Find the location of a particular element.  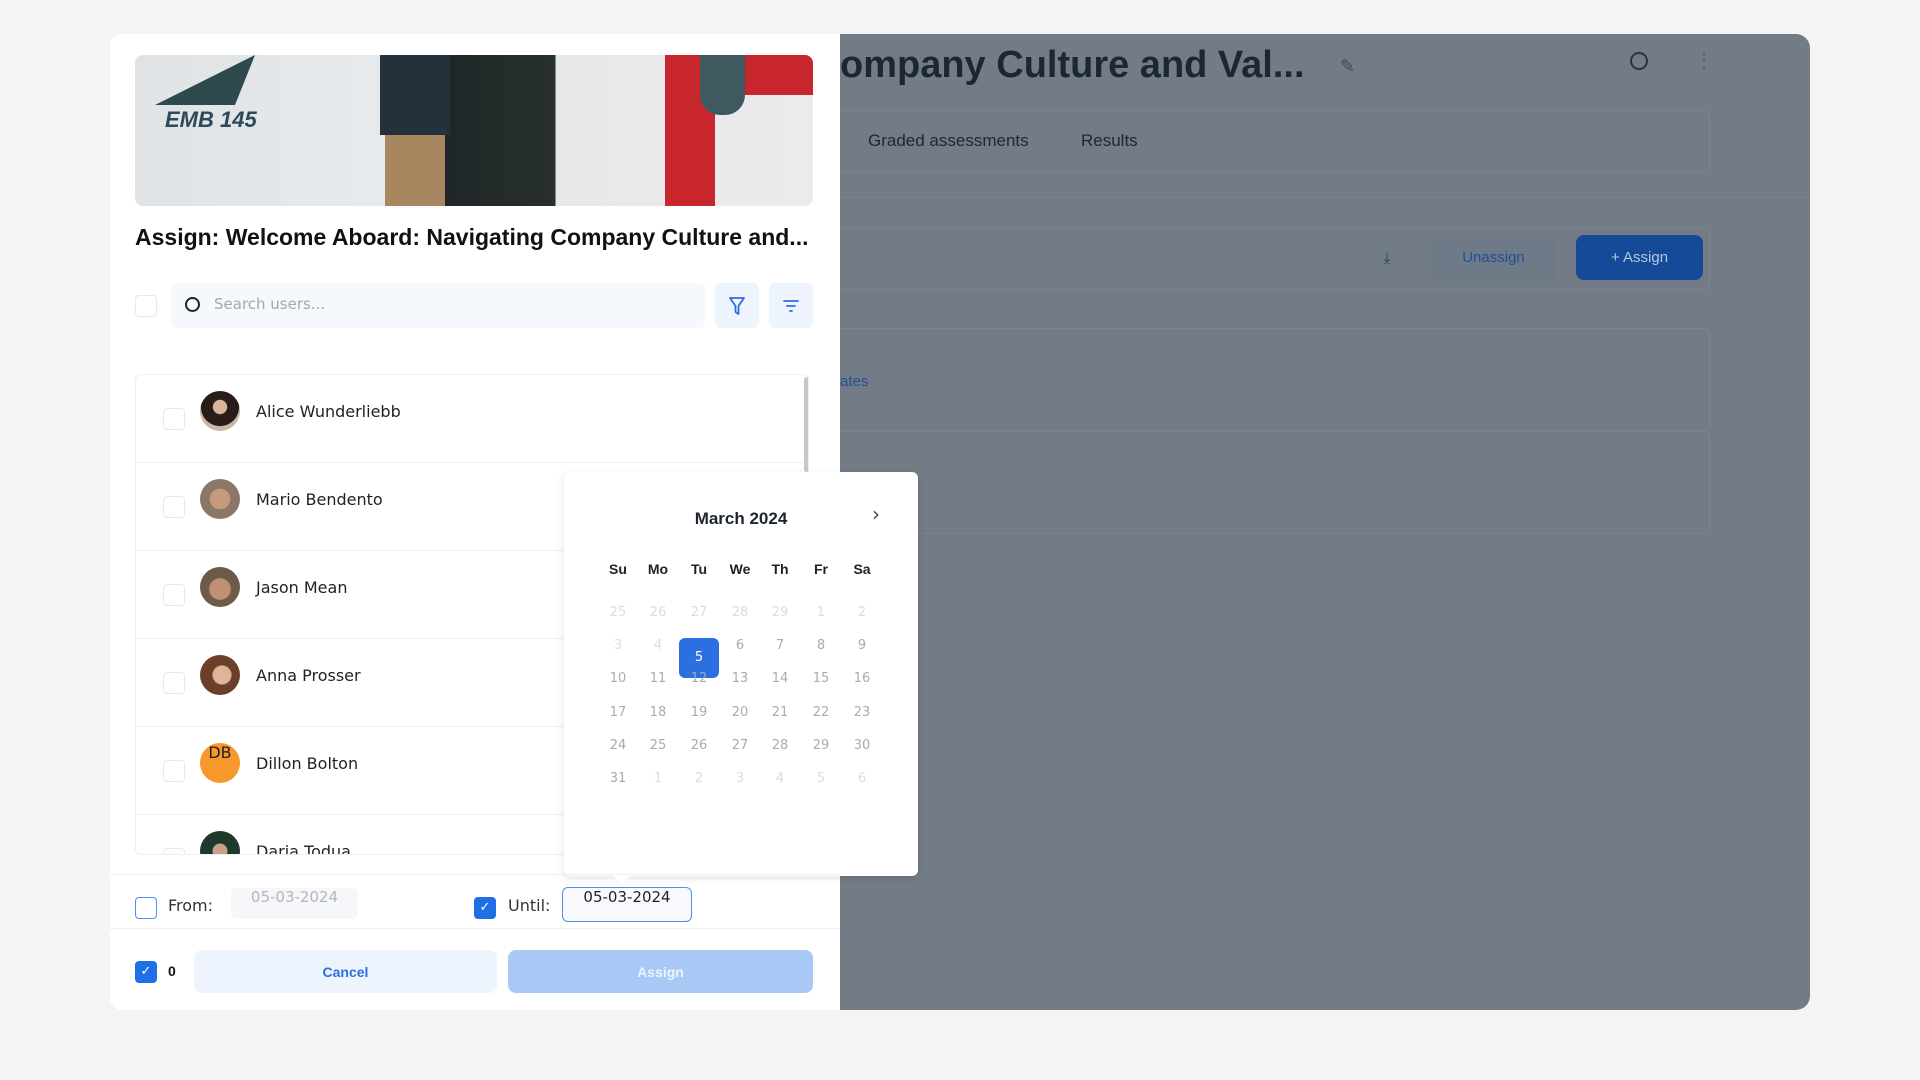

calendar-day: 14 is located at coordinates (780, 678).